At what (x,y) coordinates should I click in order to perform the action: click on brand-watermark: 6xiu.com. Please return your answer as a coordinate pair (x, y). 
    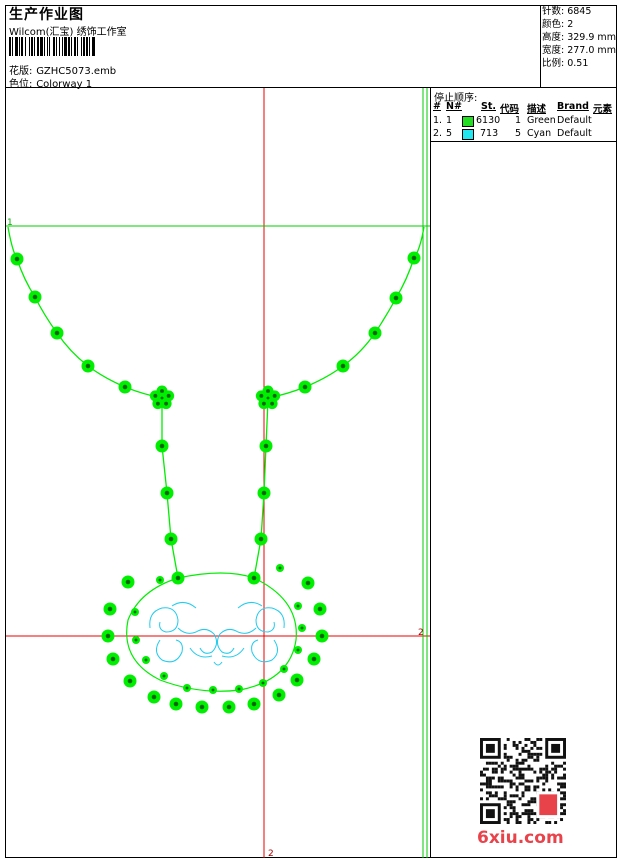
    Looking at the image, I should click on (520, 838).